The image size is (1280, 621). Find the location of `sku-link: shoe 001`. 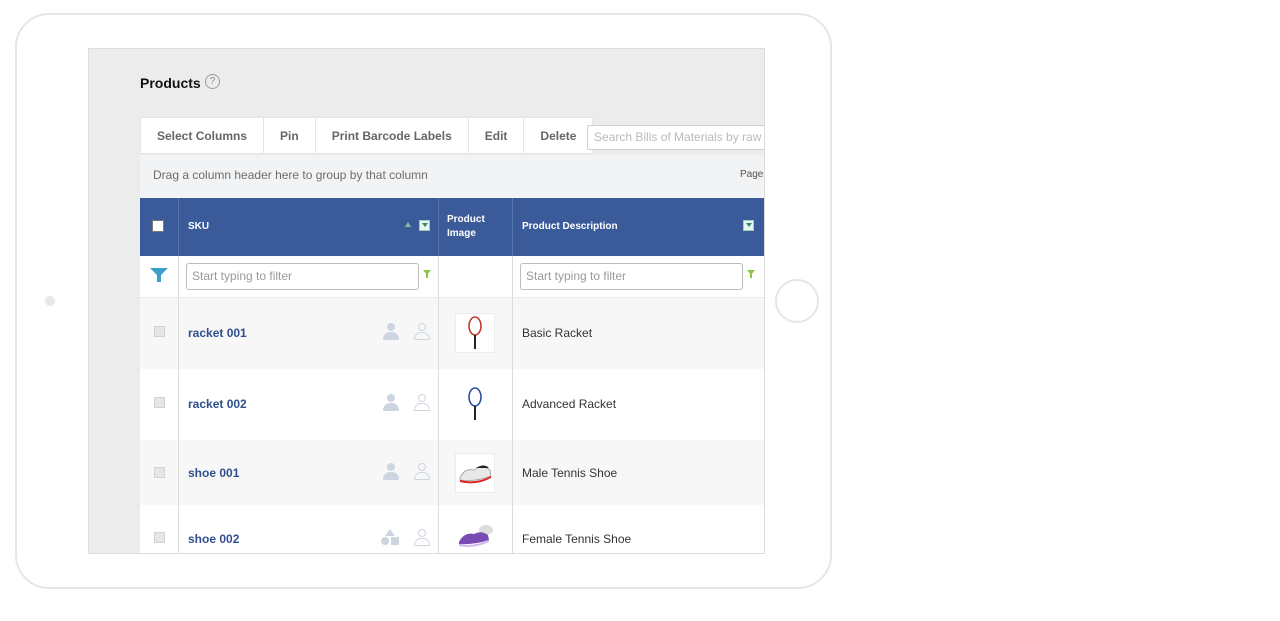

sku-link: shoe 001 is located at coordinates (213, 473).